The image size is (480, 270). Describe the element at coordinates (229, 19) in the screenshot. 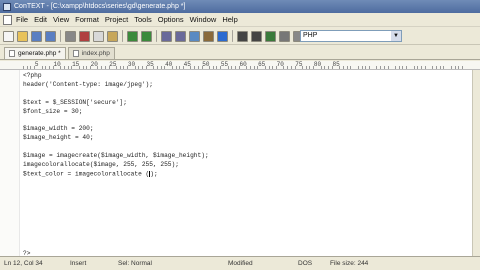

I see `menu-item-help: Help` at that location.